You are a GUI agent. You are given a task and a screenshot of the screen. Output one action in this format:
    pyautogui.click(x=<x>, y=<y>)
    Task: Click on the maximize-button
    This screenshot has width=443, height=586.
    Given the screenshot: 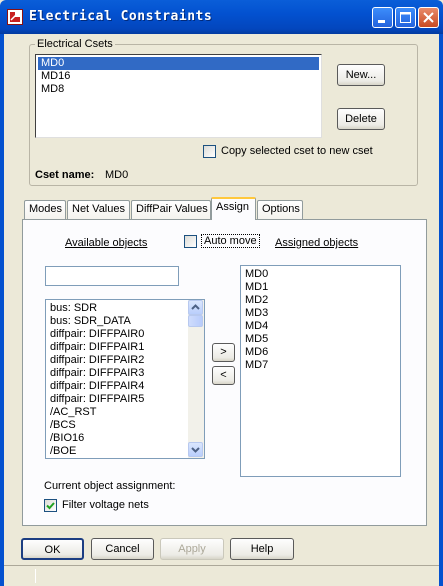 What is the action you would take?
    pyautogui.click(x=405, y=17)
    